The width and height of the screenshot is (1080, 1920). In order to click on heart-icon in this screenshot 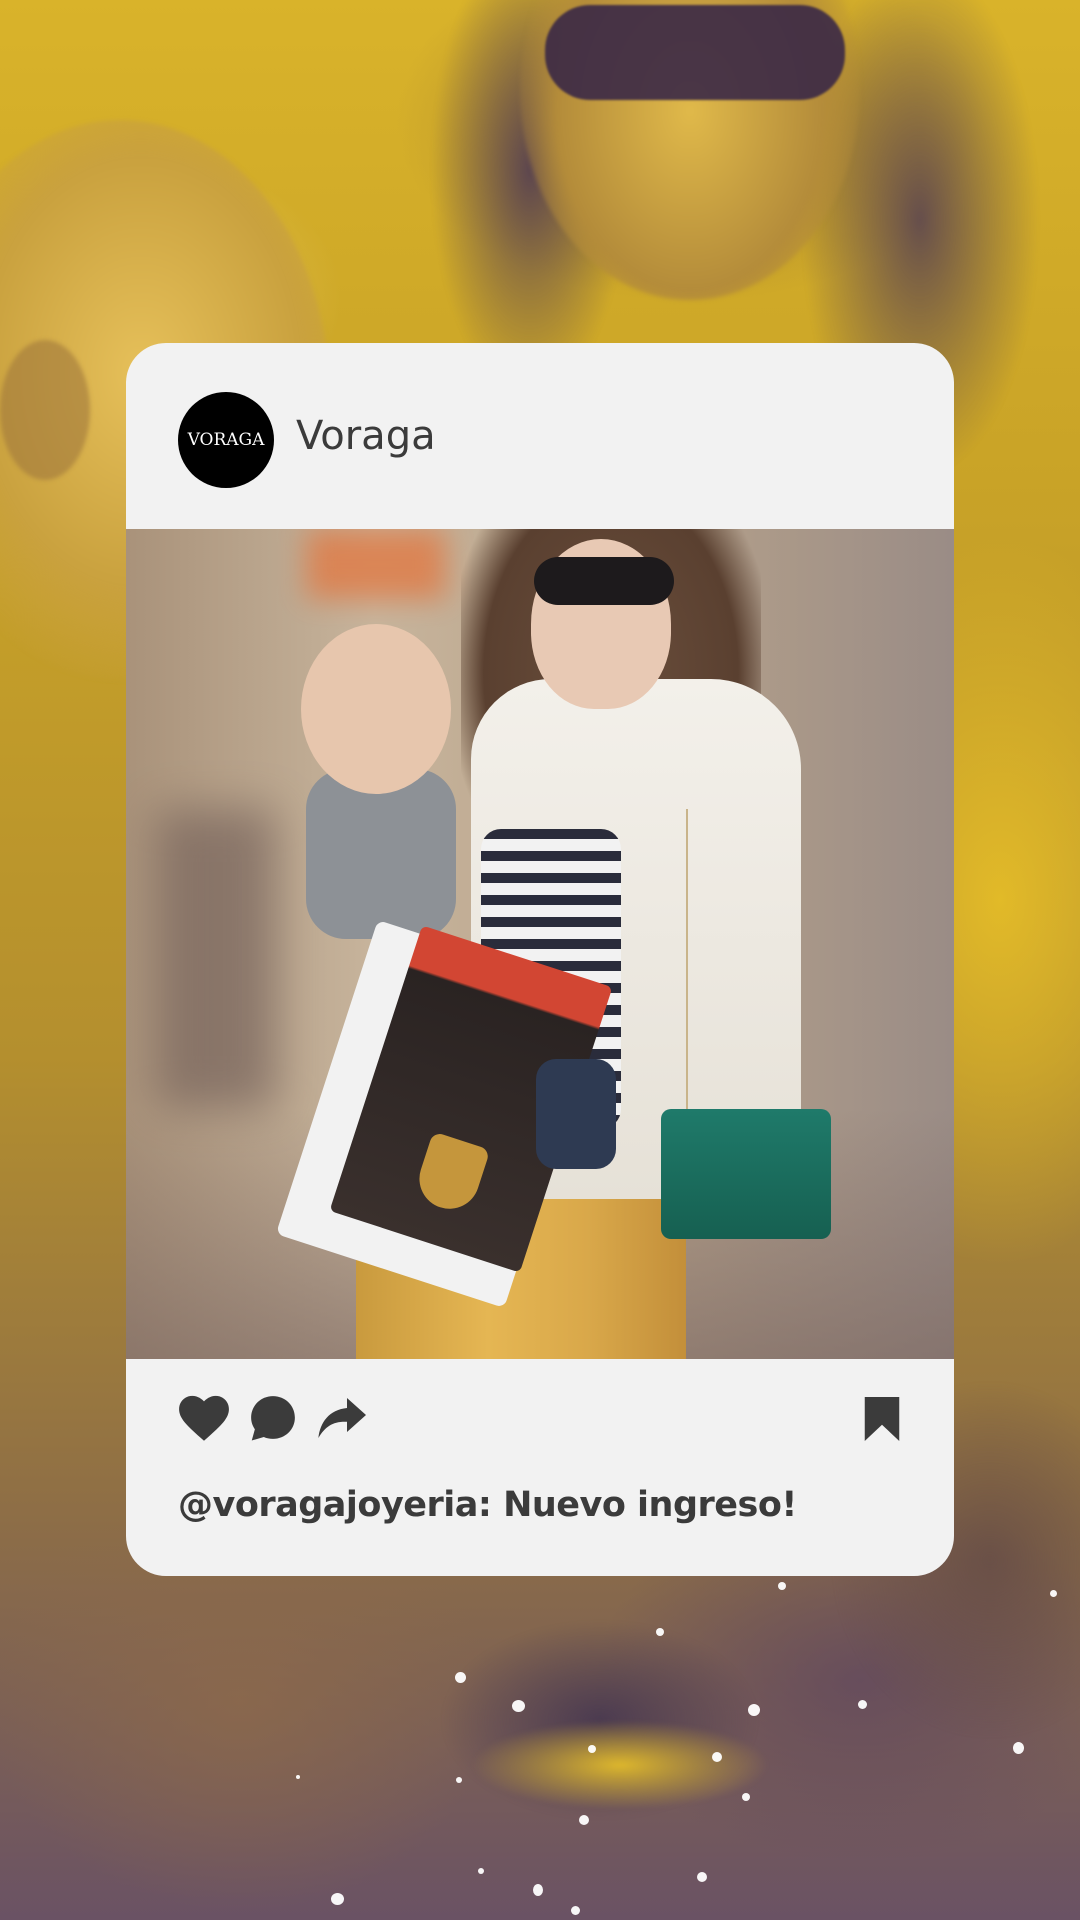, I will do `click(204, 1418)`.